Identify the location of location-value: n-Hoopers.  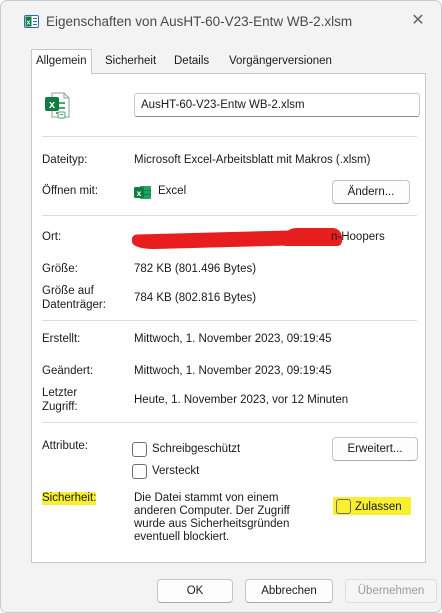
(358, 237).